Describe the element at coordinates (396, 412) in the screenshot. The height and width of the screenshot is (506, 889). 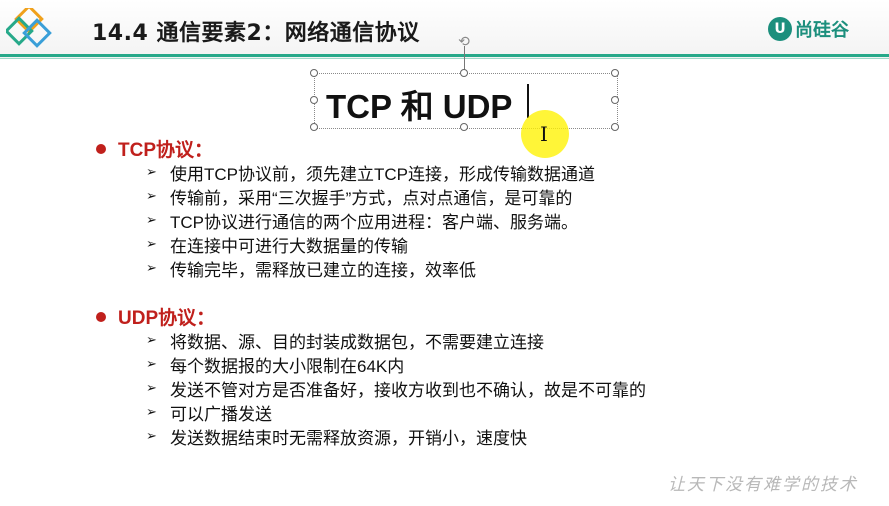
I see `list-item: ➢ 可以广播发送` at that location.